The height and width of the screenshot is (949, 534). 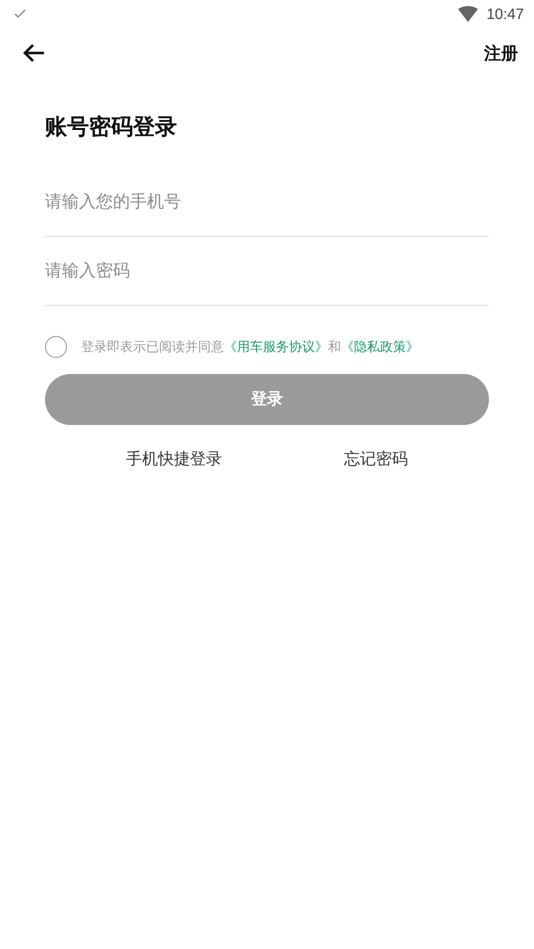 I want to click on service-agreement-link: 《用车服务协议》, so click(x=276, y=347).